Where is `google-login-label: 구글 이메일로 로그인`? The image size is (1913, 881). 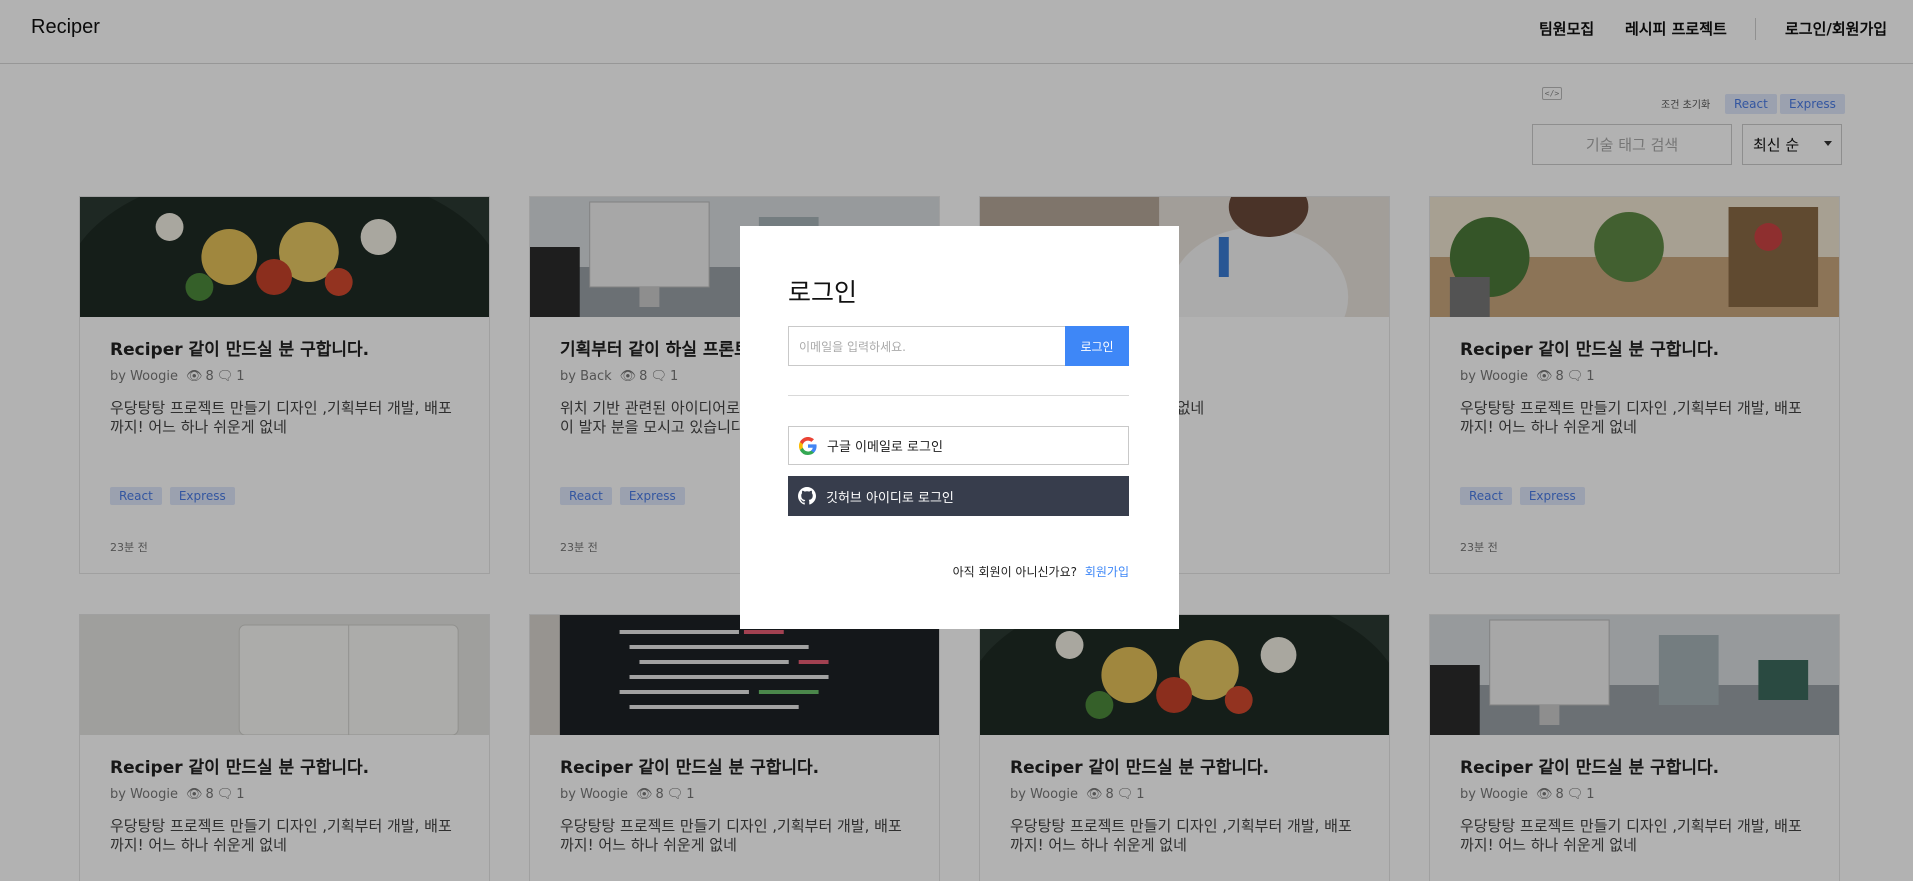 google-login-label: 구글 이메일로 로그인 is located at coordinates (885, 447).